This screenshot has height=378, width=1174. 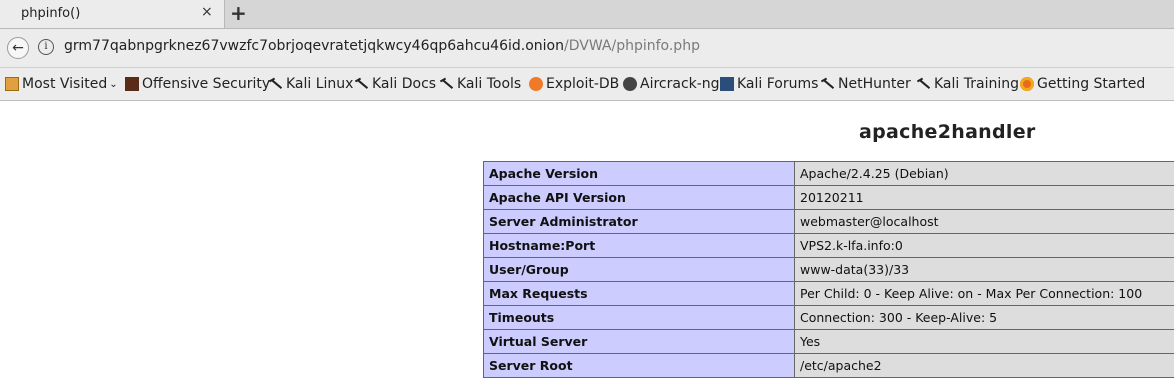 I want to click on row-key: Max Requests, so click(x=639, y=293).